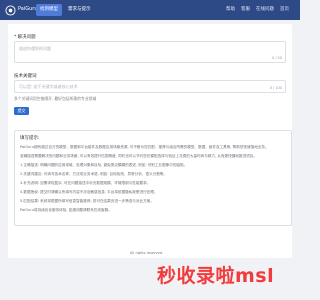 The image size is (320, 300). What do you see at coordinates (230, 9) in the screenshot?
I see `link-help: 帮助` at bounding box center [230, 9].